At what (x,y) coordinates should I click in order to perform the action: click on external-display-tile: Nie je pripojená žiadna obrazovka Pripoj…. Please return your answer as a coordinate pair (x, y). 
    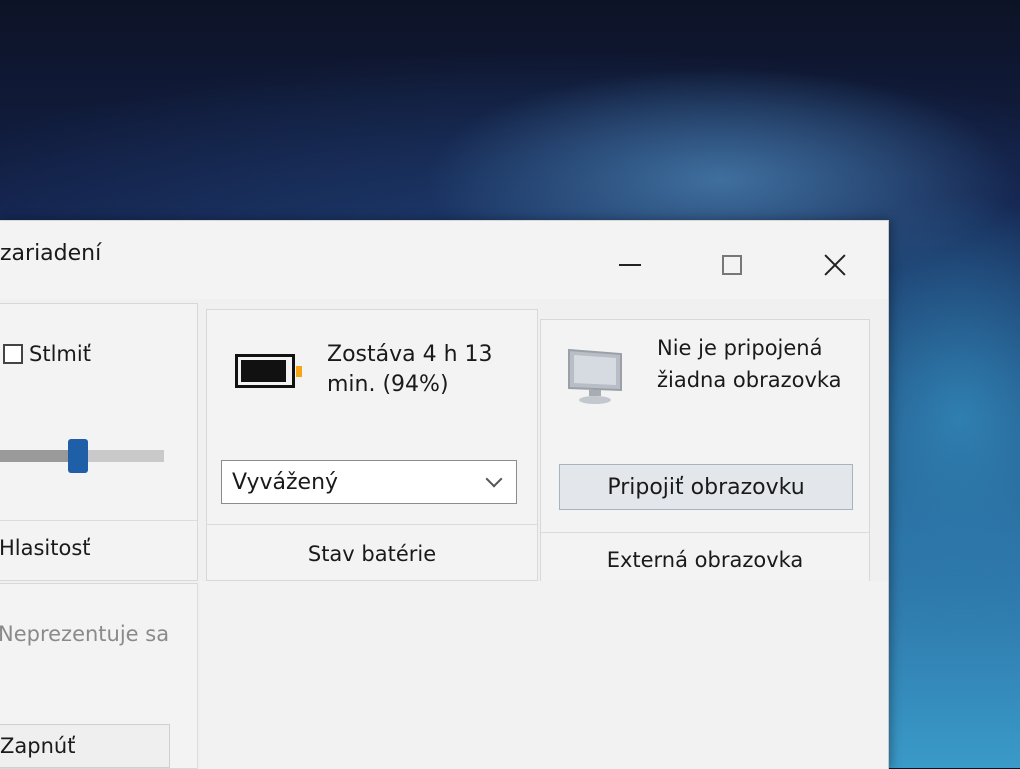
    Looking at the image, I should click on (705, 456).